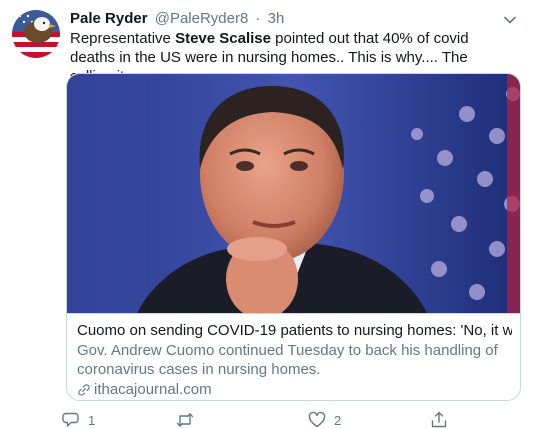  I want to click on link-icon, so click(84, 389).